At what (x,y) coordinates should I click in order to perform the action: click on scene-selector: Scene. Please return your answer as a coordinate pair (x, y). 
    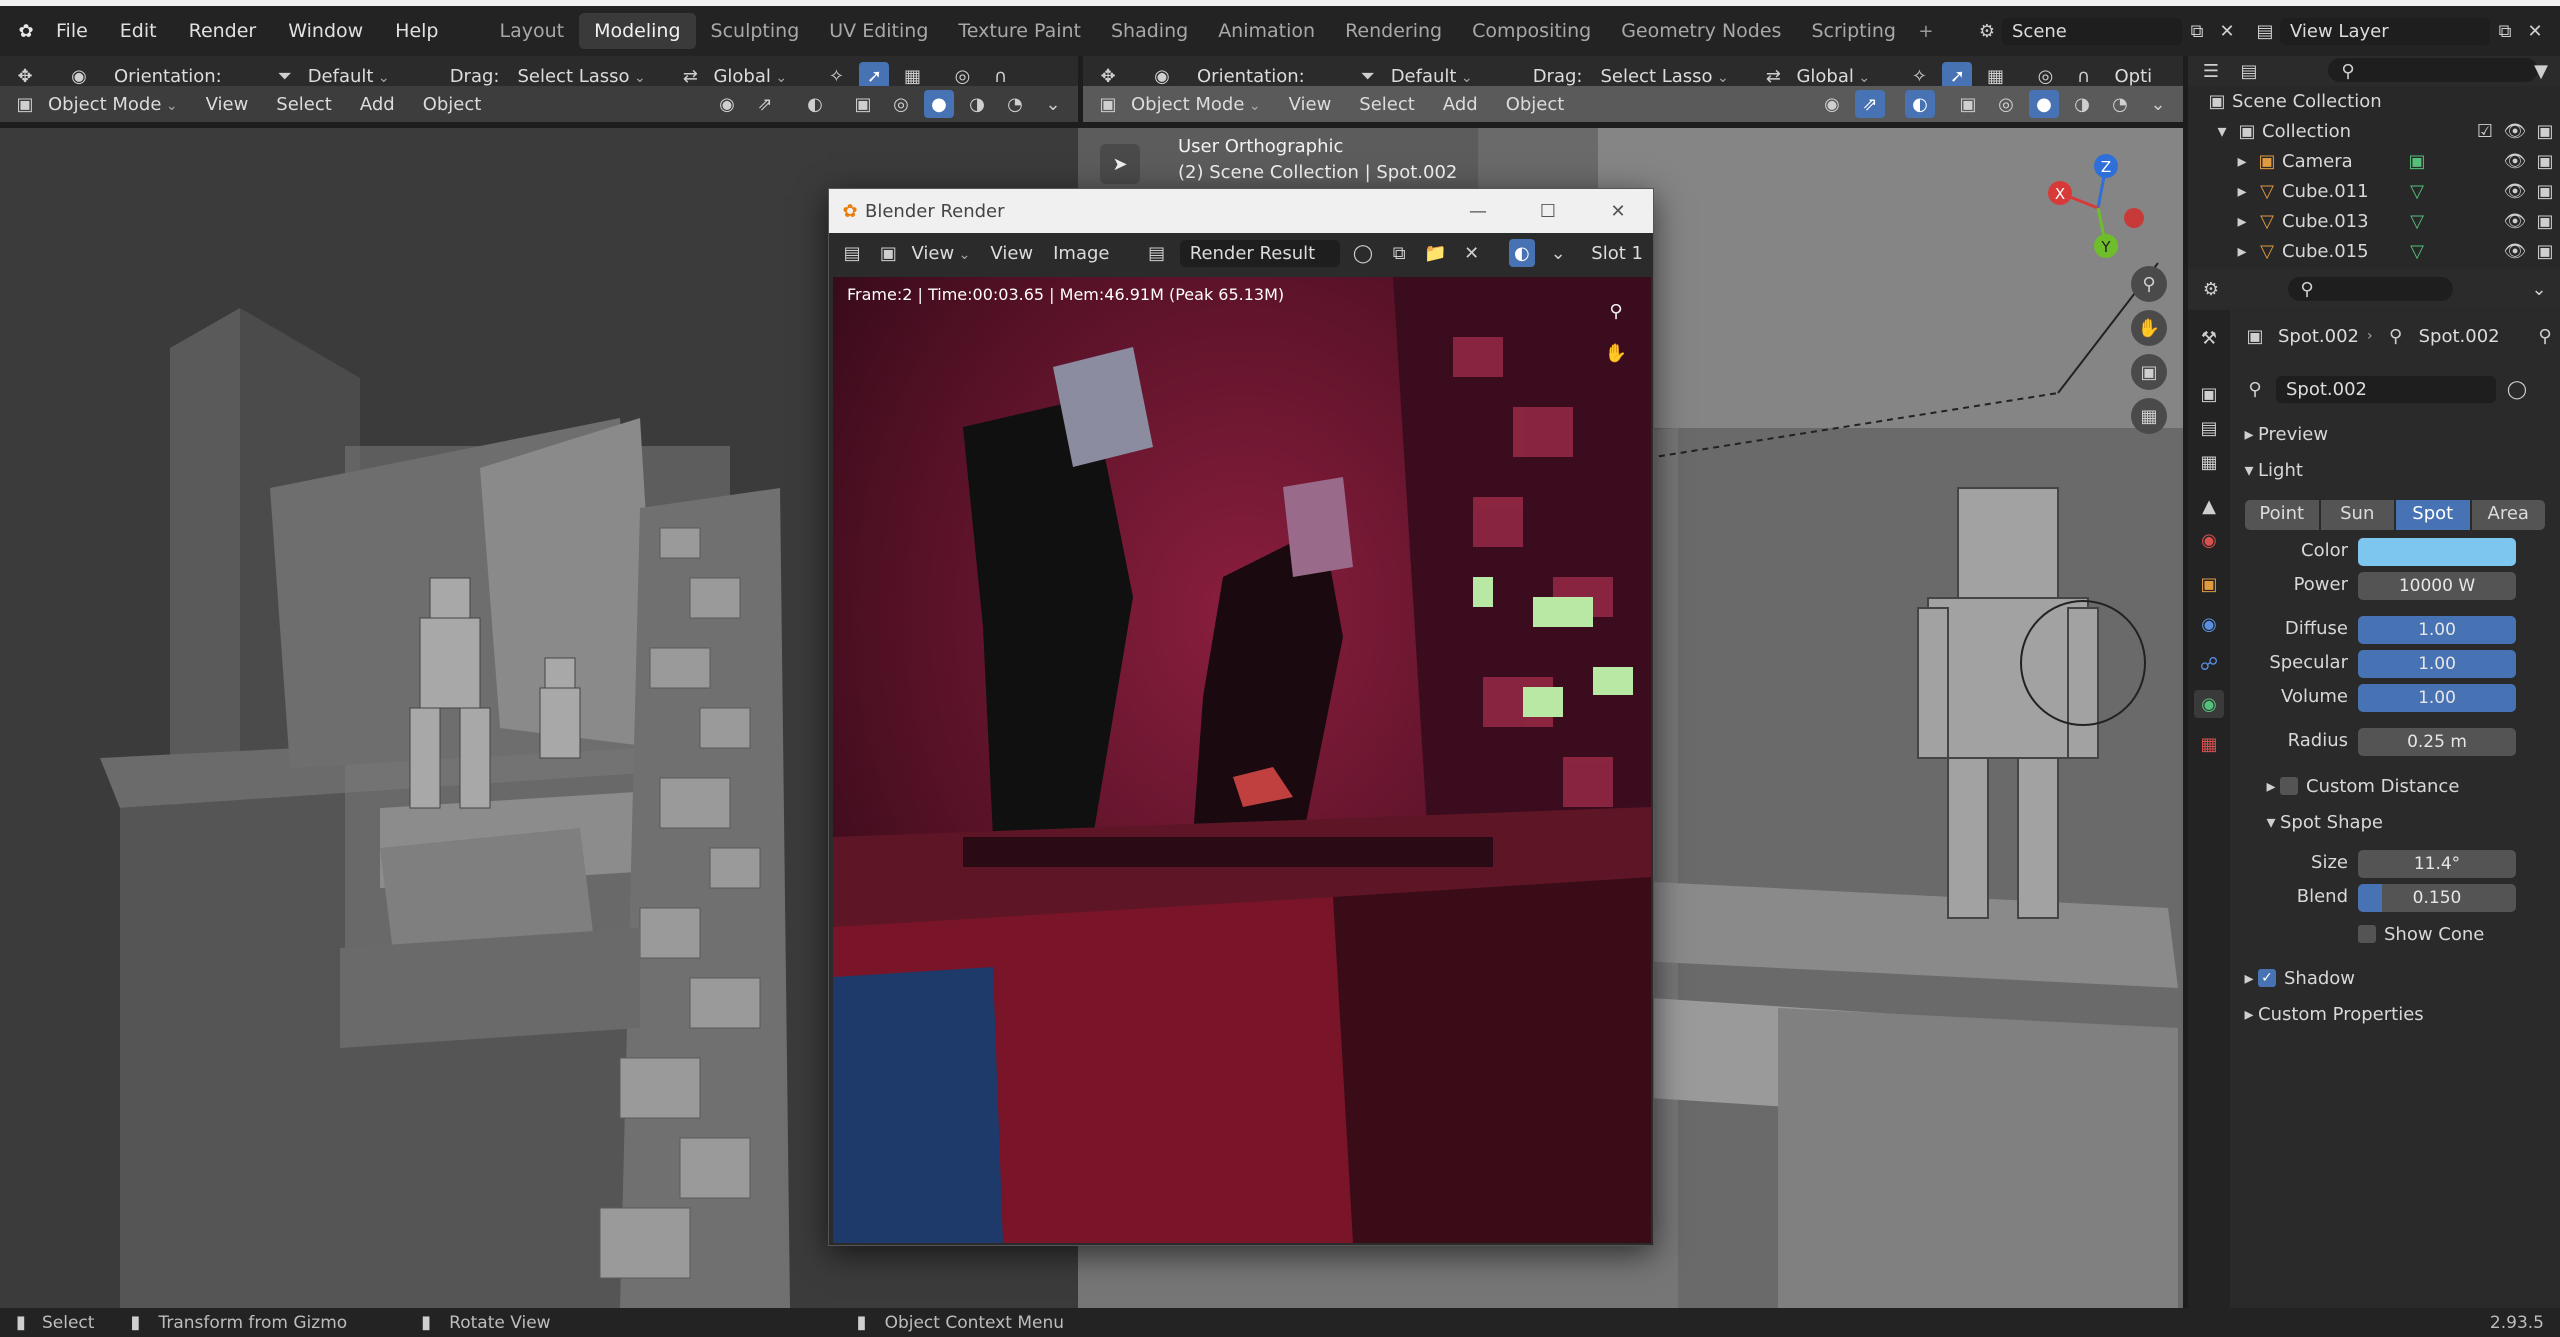
    Looking at the image, I should click on (2092, 31).